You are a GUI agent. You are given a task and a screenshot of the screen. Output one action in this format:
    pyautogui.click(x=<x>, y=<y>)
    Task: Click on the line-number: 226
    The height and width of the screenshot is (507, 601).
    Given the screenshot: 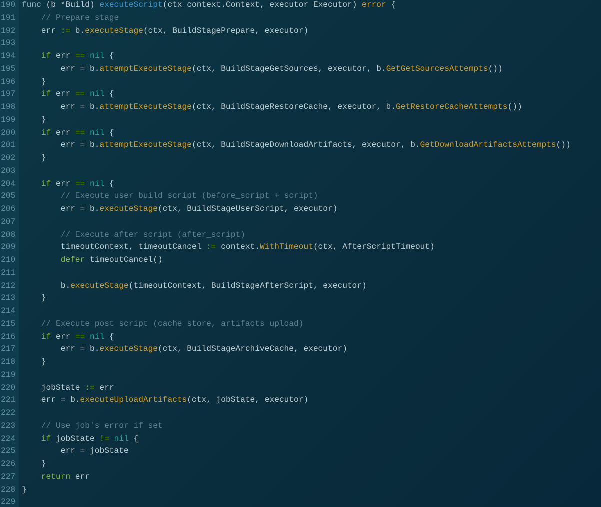 What is the action you would take?
    pyautogui.click(x=9, y=465)
    